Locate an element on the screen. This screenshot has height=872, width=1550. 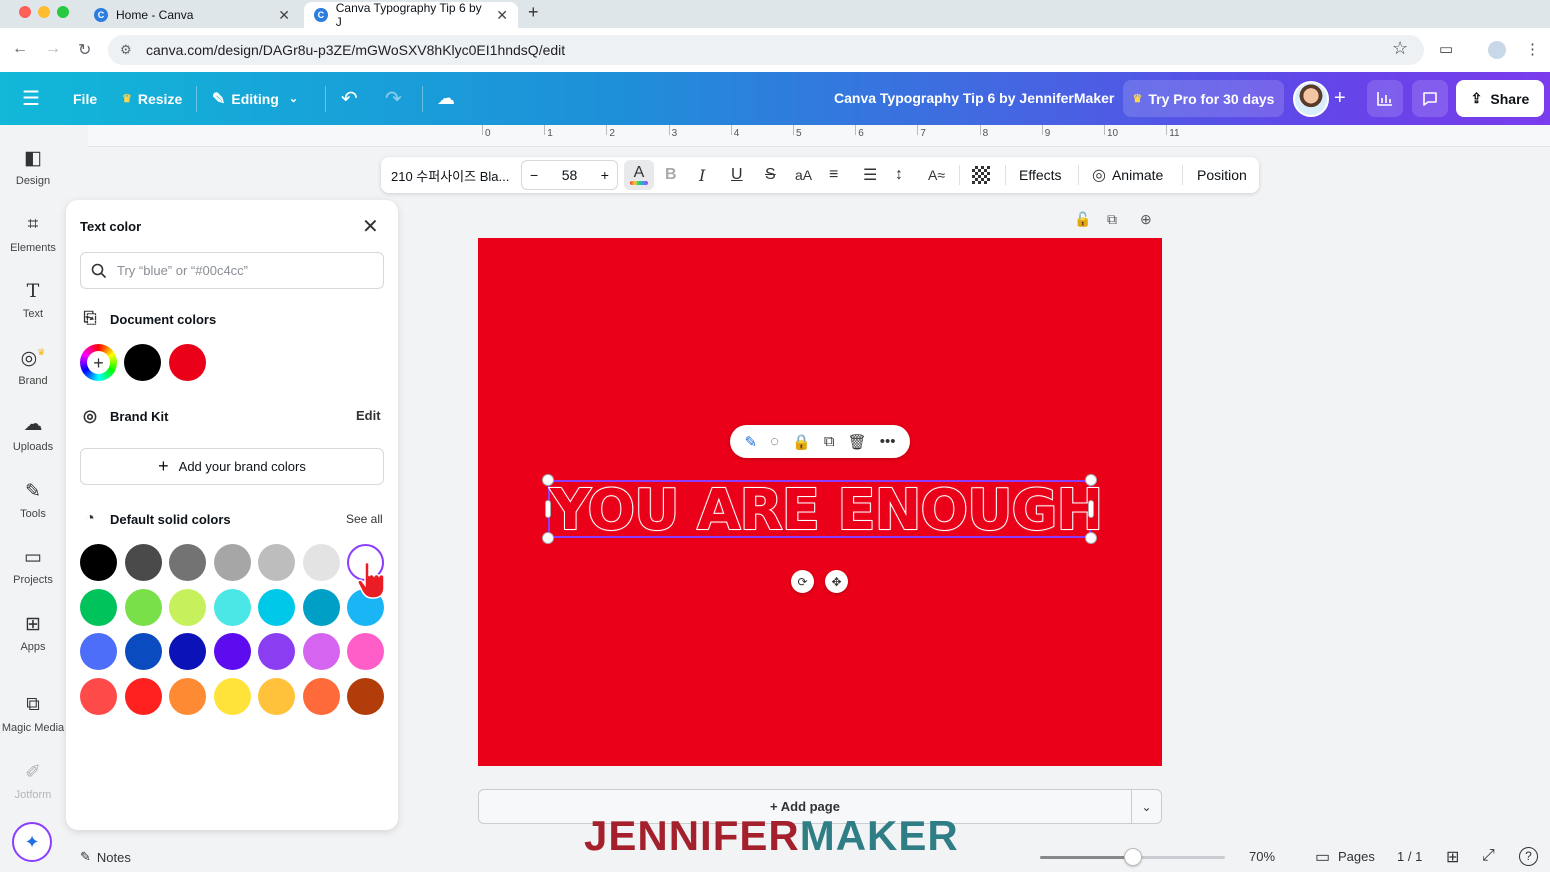
site-settings-icon: ⚙ is located at coordinates (130, 50).